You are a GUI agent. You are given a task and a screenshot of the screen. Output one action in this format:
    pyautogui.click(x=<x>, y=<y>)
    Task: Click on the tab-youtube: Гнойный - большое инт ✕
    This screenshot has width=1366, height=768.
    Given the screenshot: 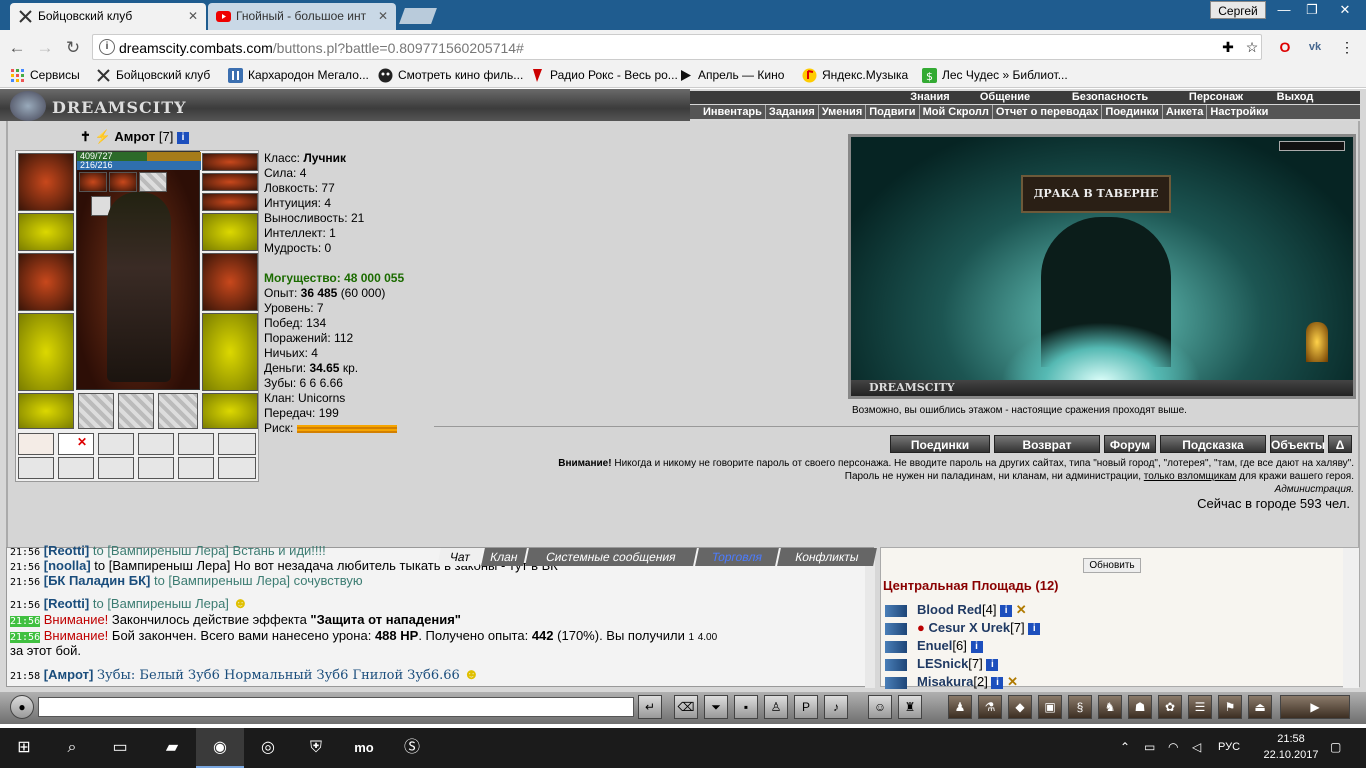 What is the action you would take?
    pyautogui.click(x=302, y=16)
    